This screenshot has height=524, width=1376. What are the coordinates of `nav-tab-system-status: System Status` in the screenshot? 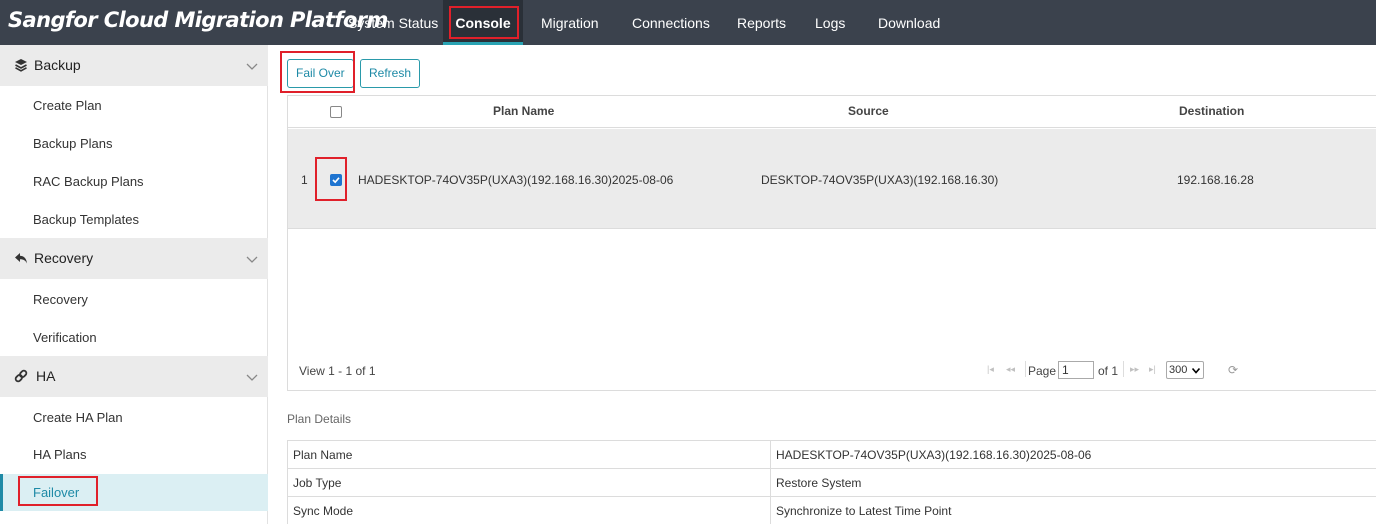 It's located at (393, 22).